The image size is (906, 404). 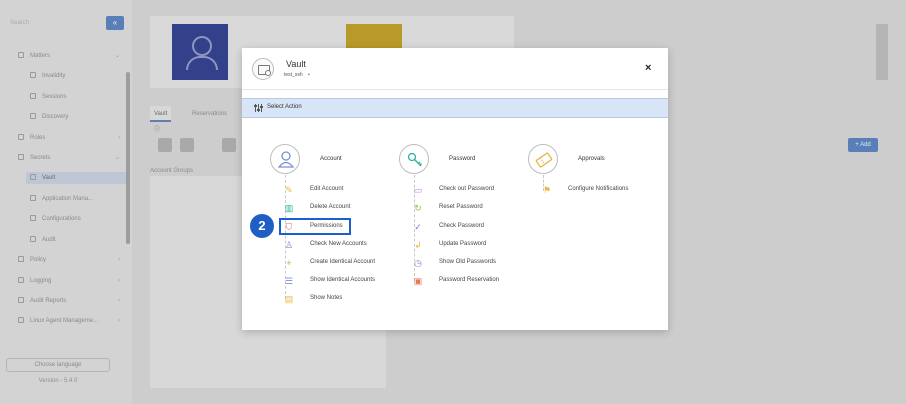 I want to click on history-icon: ◷, so click(x=418, y=263).